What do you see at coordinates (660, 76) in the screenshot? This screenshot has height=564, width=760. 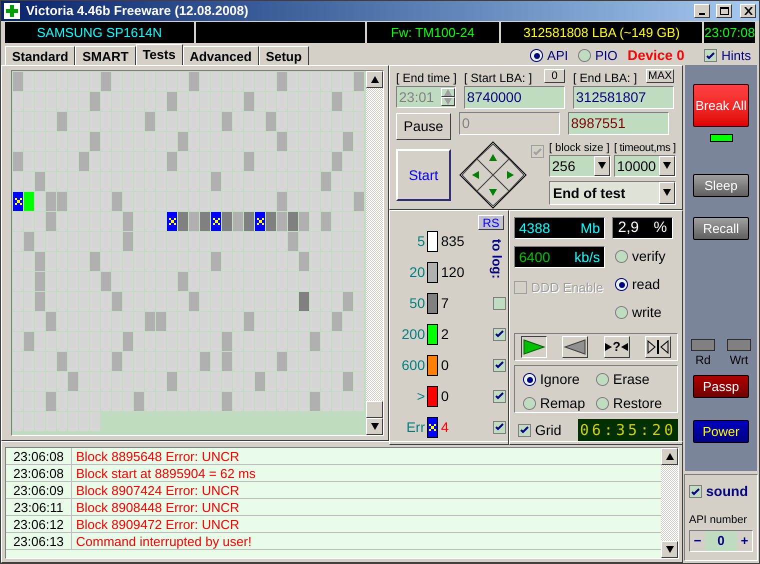 I see `max-button: MAX` at bounding box center [660, 76].